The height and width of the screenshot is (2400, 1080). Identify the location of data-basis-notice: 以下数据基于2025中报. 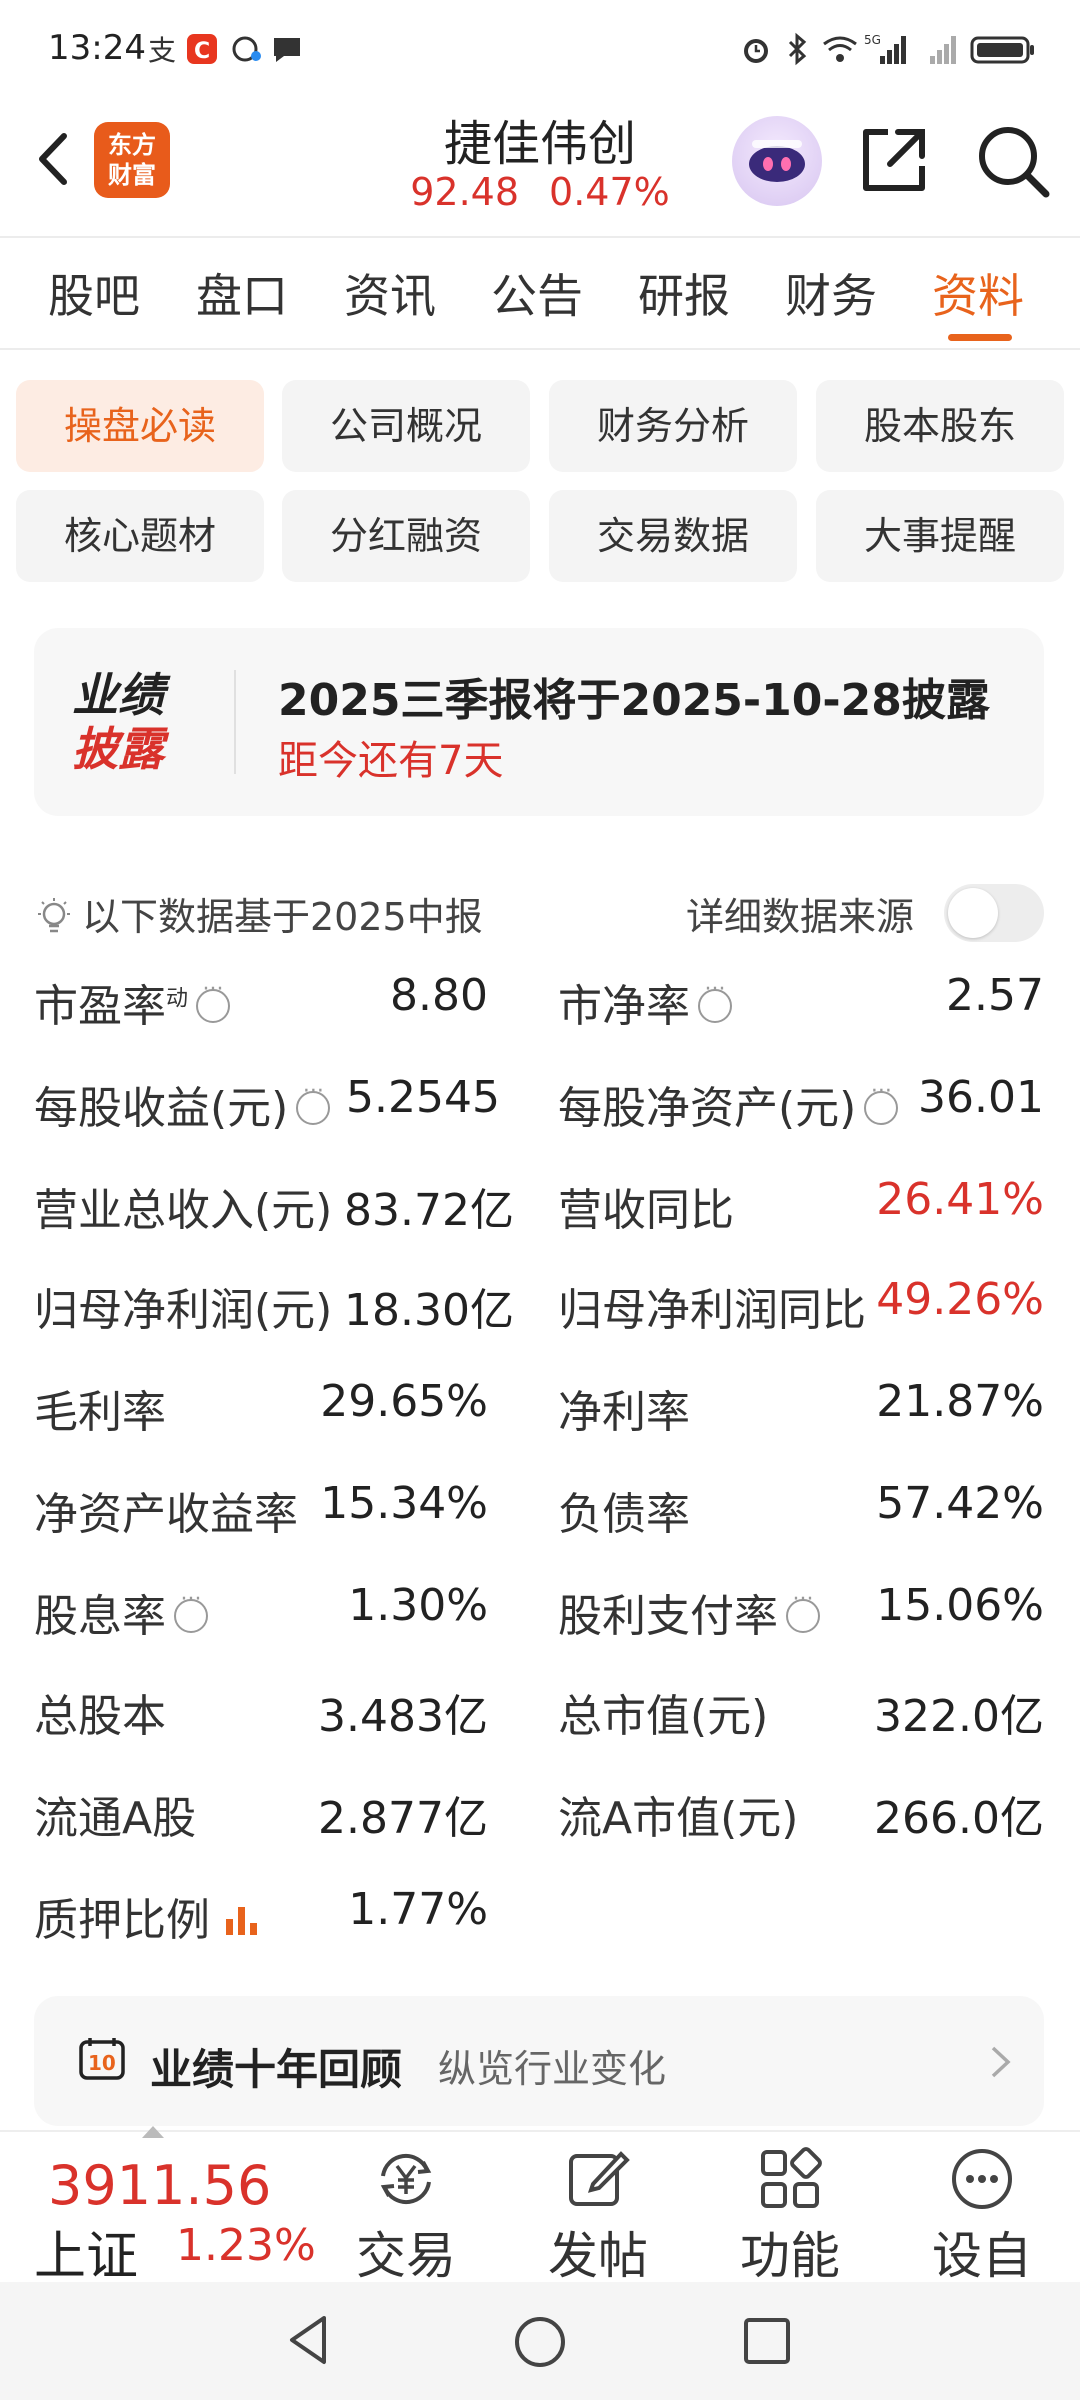
(258, 913).